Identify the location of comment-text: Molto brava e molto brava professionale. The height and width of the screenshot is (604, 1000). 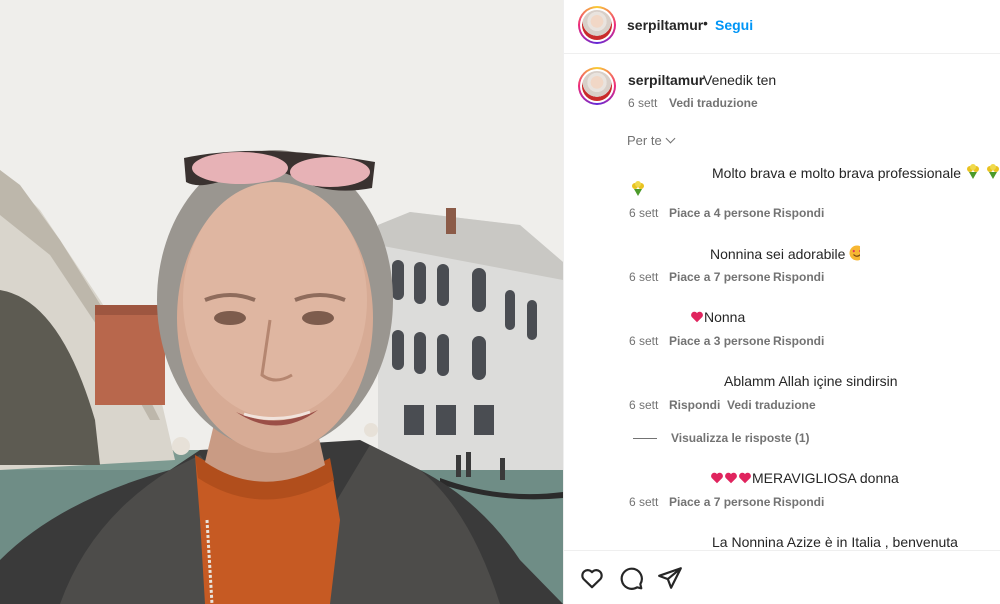
(837, 173).